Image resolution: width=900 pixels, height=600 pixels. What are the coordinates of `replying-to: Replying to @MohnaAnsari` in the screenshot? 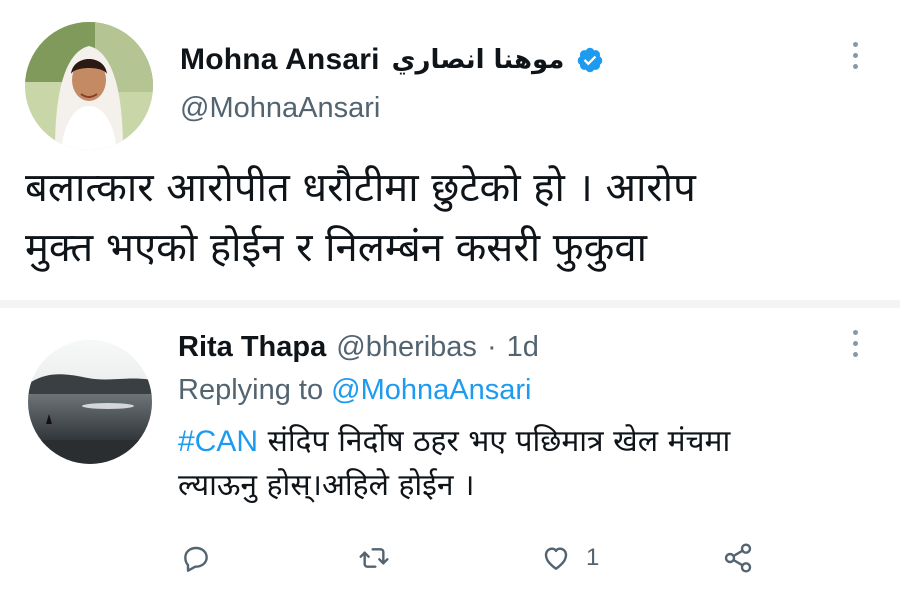 It's located at (354, 390).